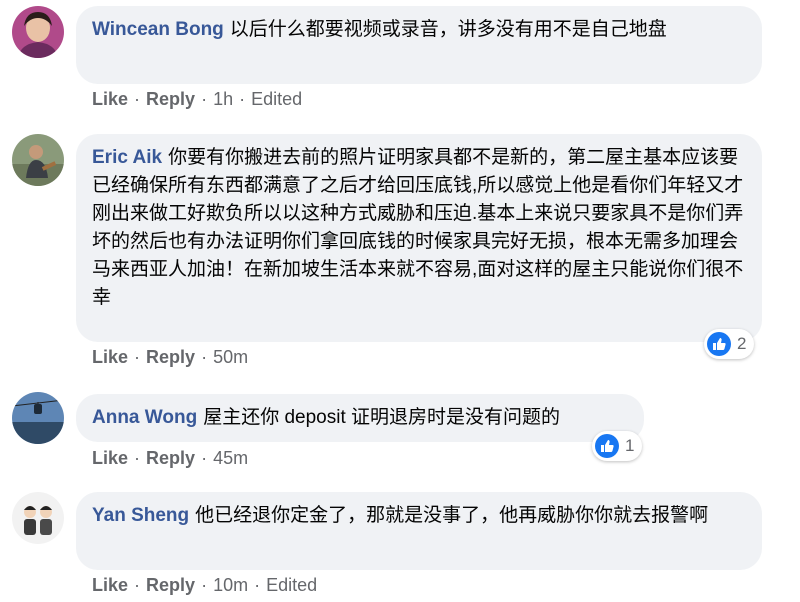  Describe the element at coordinates (382, 417) in the screenshot. I see `comment-text: 屋主还你 deposit 证明退房时是没有问题的` at that location.